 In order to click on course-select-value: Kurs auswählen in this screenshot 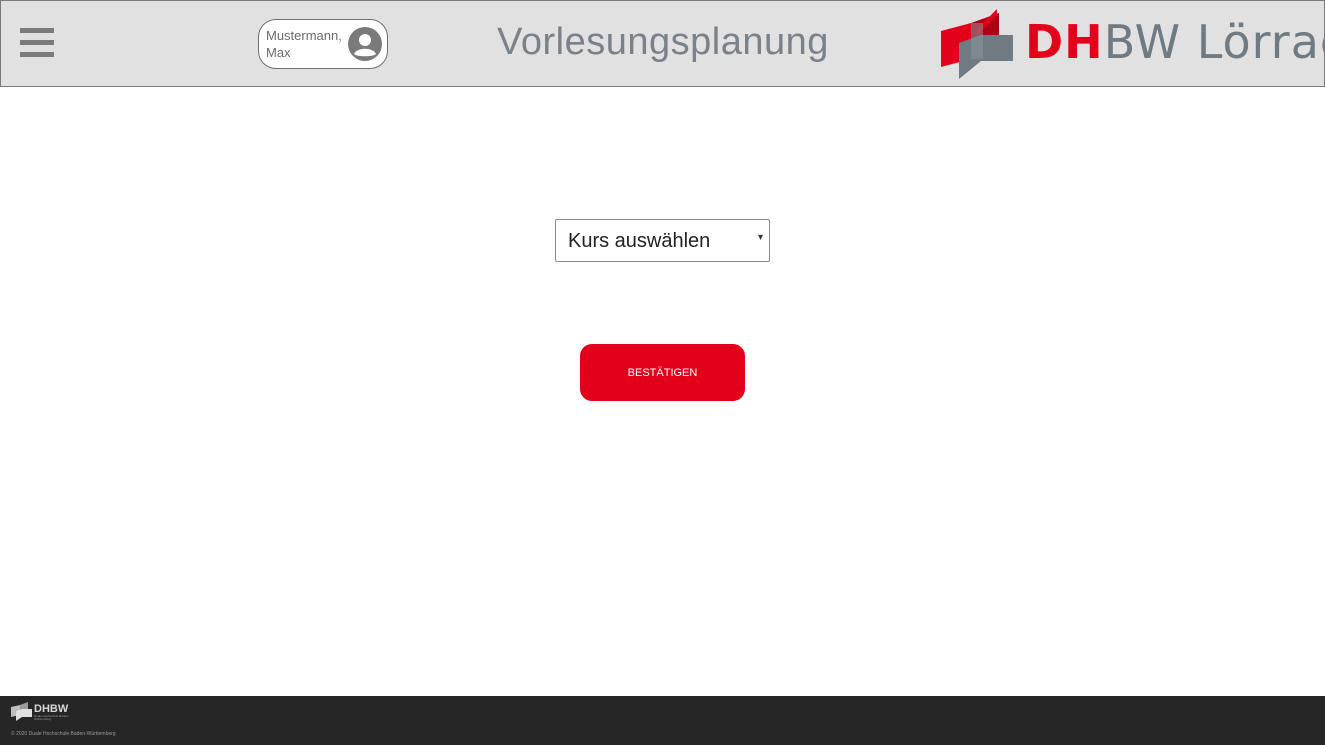, I will do `click(639, 241)`.